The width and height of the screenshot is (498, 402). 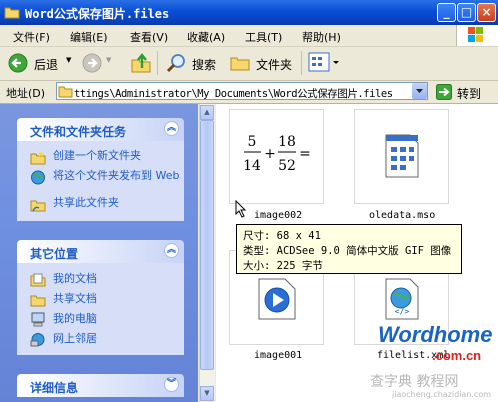 What do you see at coordinates (89, 37) in the screenshot?
I see `menu-edit: 编辑(E)` at bounding box center [89, 37].